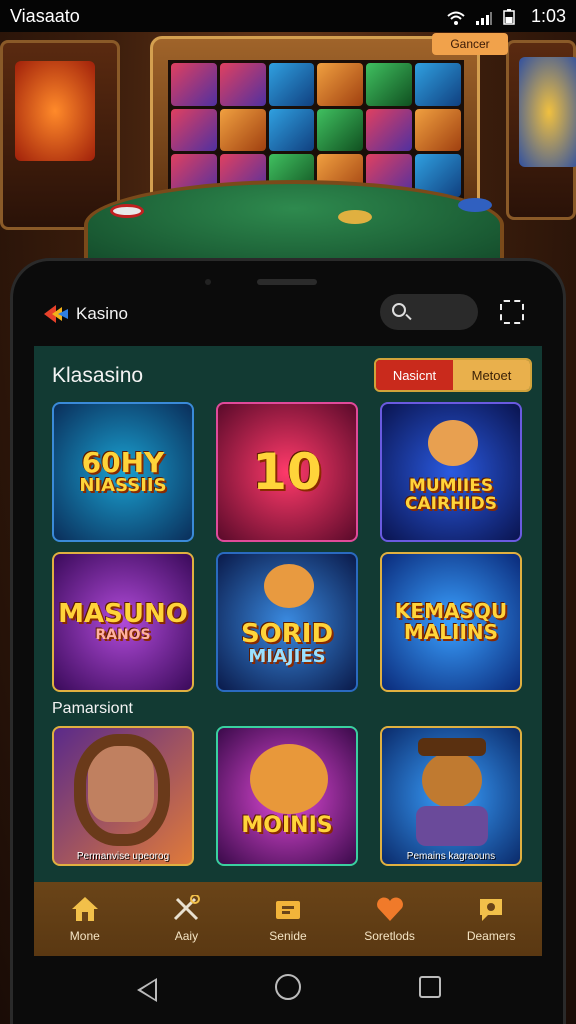 The image size is (576, 1024). What do you see at coordinates (289, 779) in the screenshot?
I see `dog-mascot-icon` at bounding box center [289, 779].